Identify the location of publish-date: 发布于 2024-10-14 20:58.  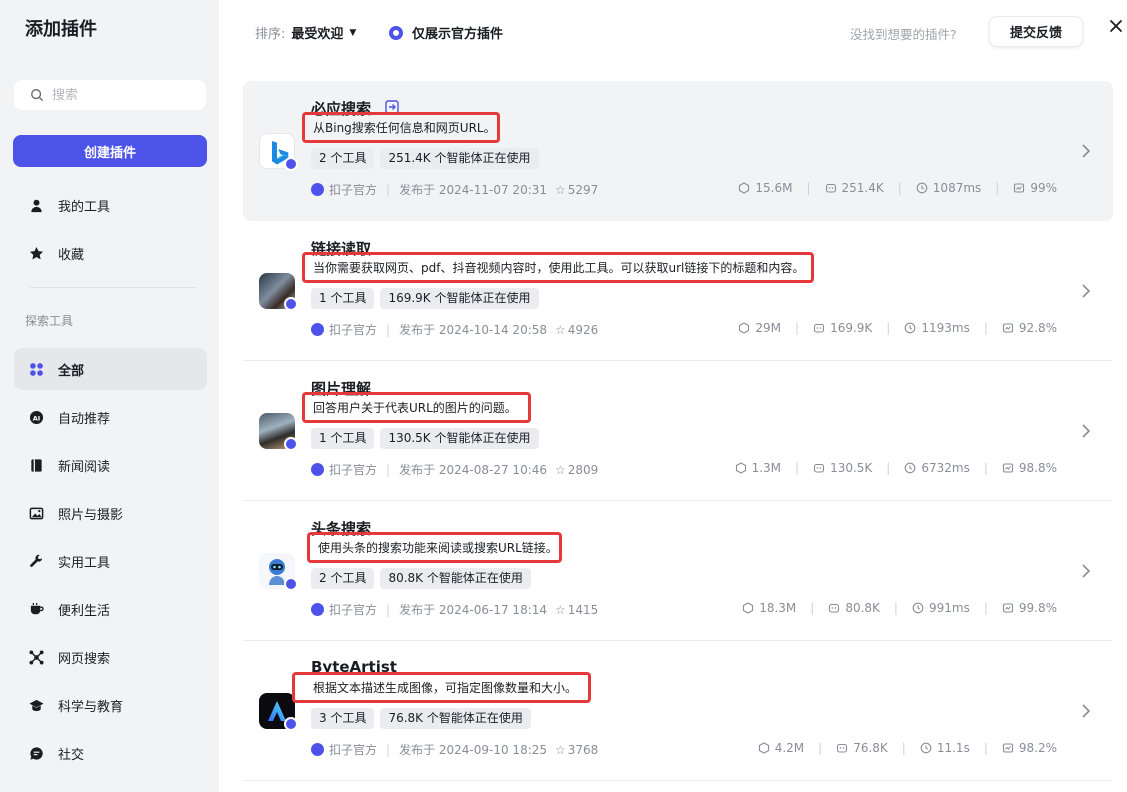
(473, 330).